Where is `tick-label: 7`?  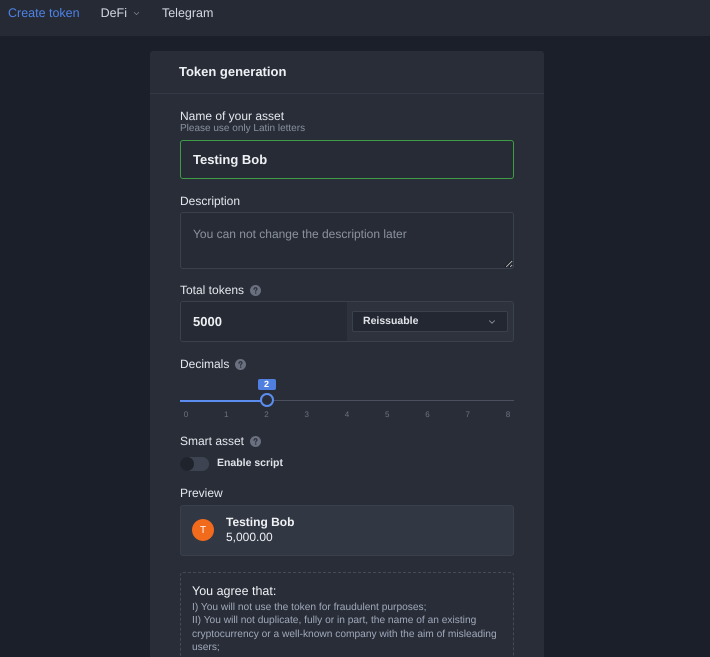
tick-label: 7 is located at coordinates (467, 415).